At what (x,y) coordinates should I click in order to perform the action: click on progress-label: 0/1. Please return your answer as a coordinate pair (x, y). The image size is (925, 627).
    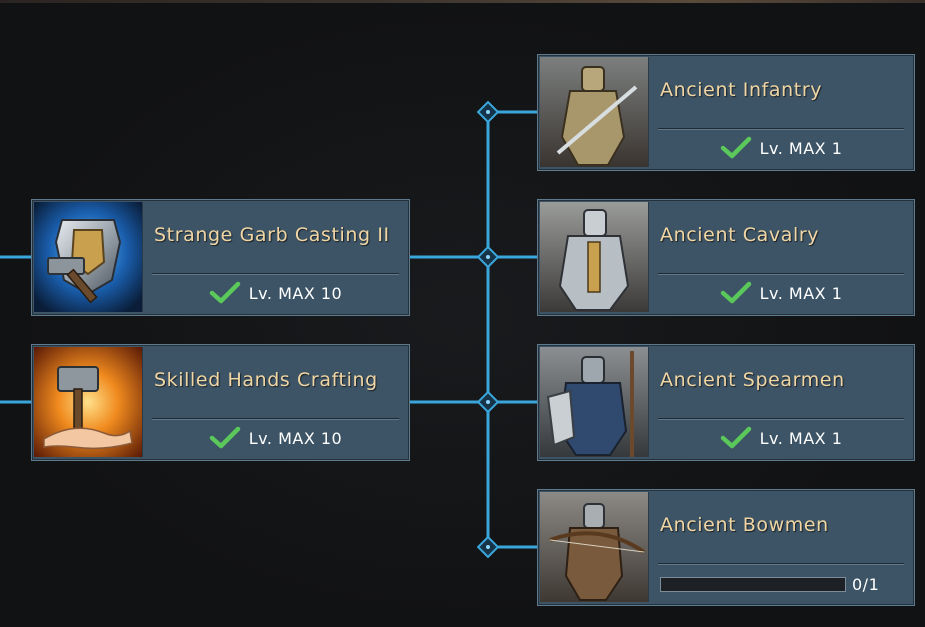
    Looking at the image, I should click on (866, 584).